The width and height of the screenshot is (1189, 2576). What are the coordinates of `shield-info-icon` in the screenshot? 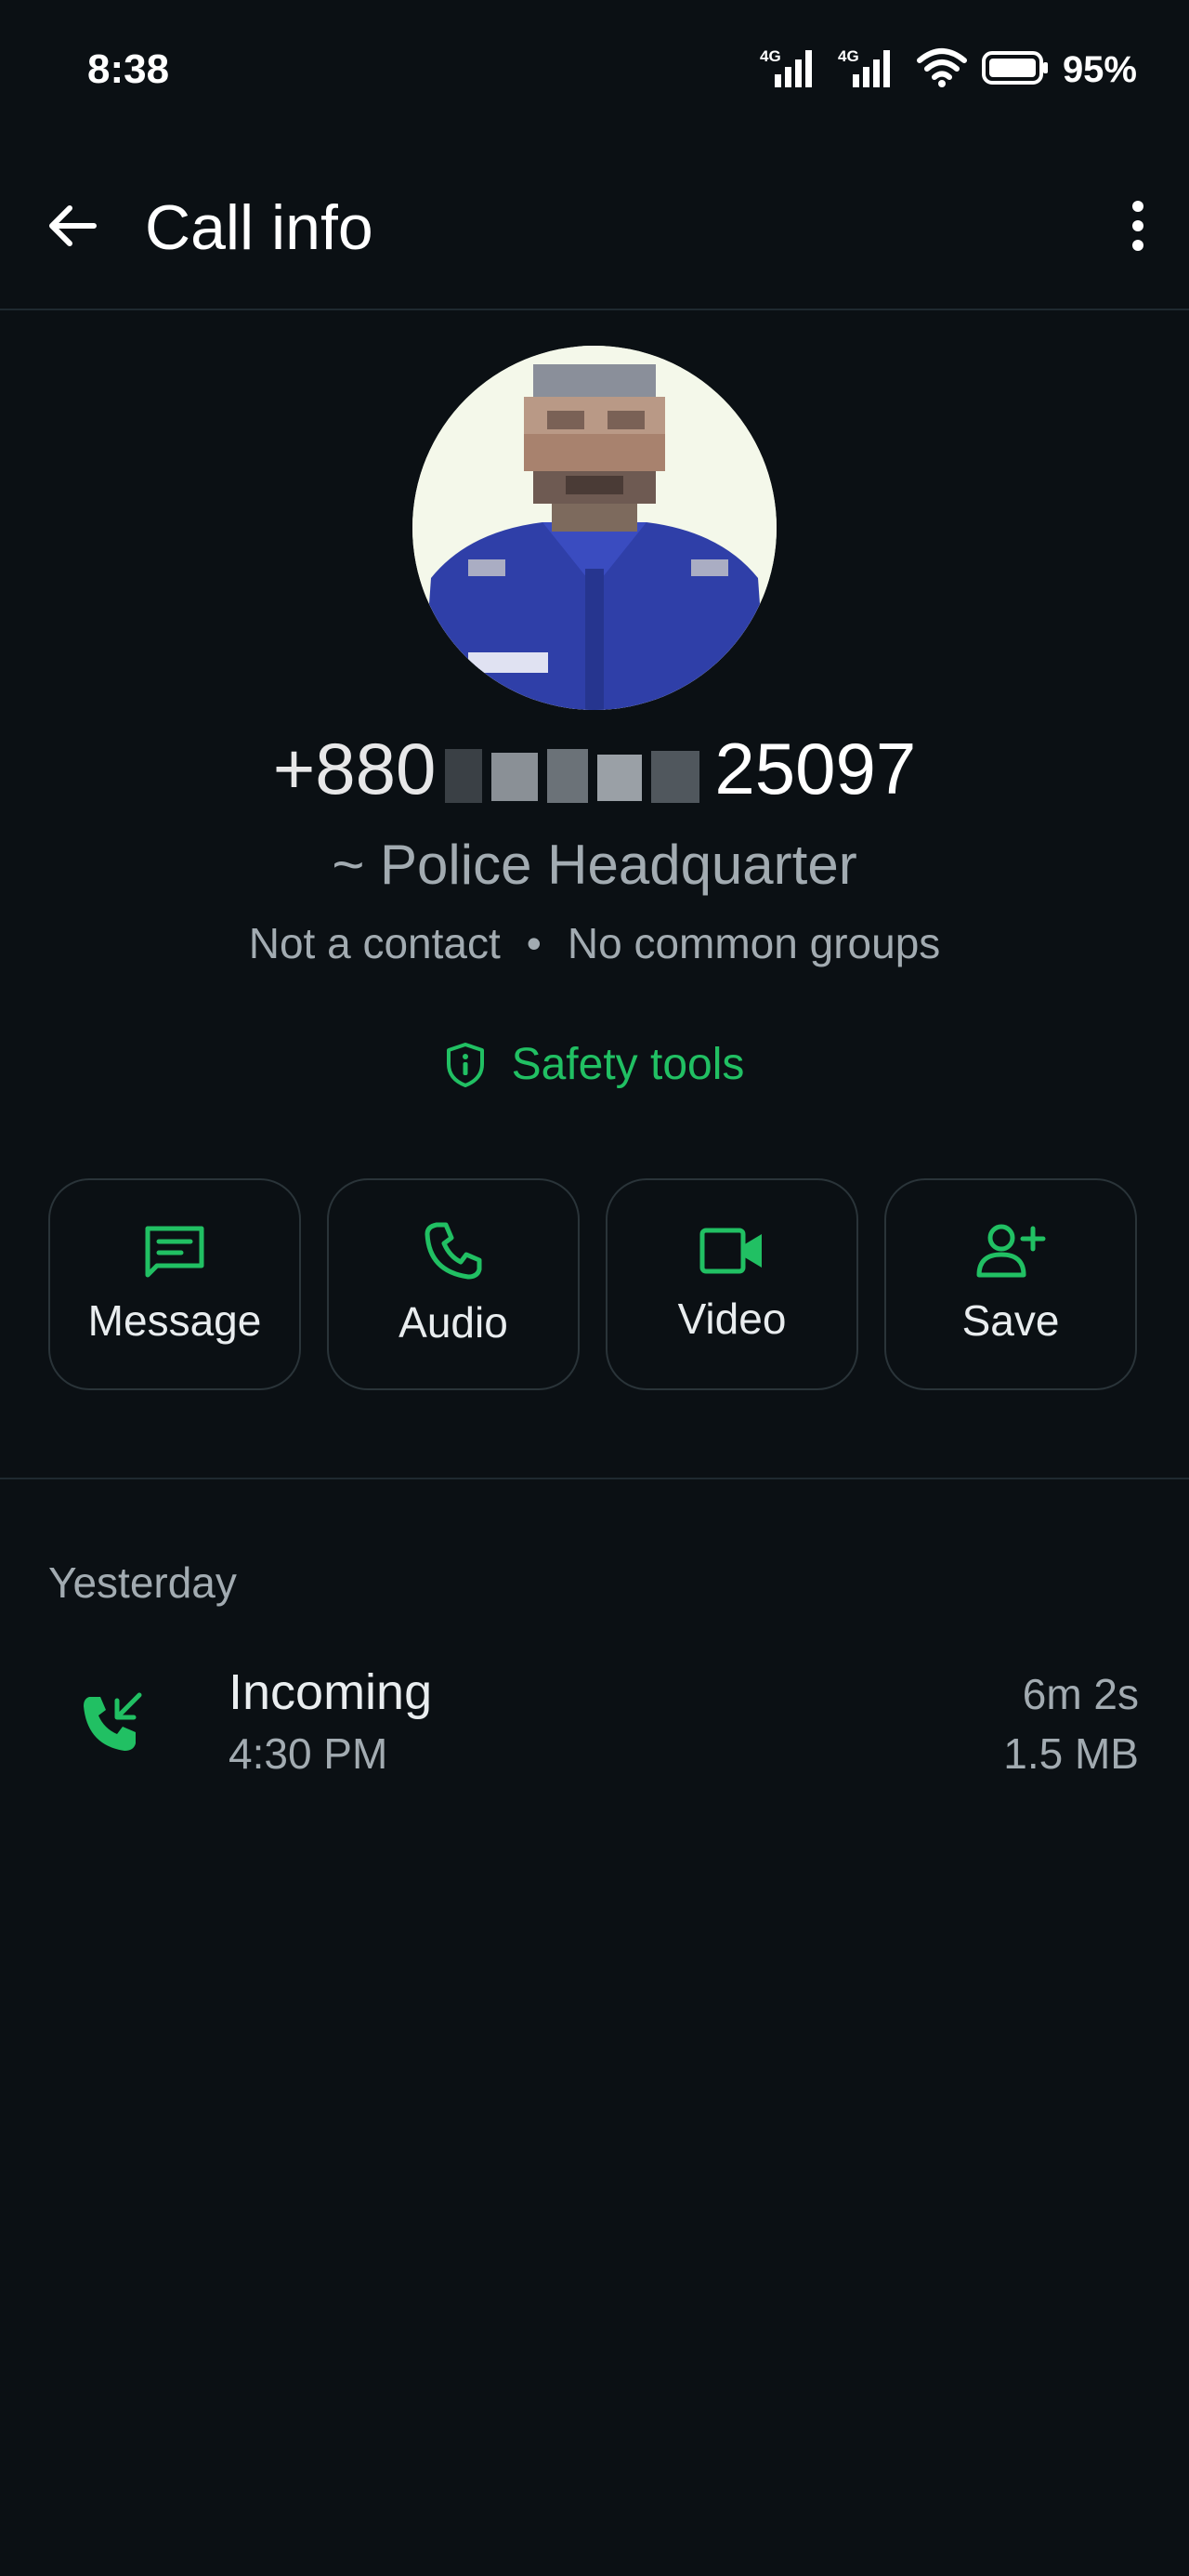 It's located at (465, 1064).